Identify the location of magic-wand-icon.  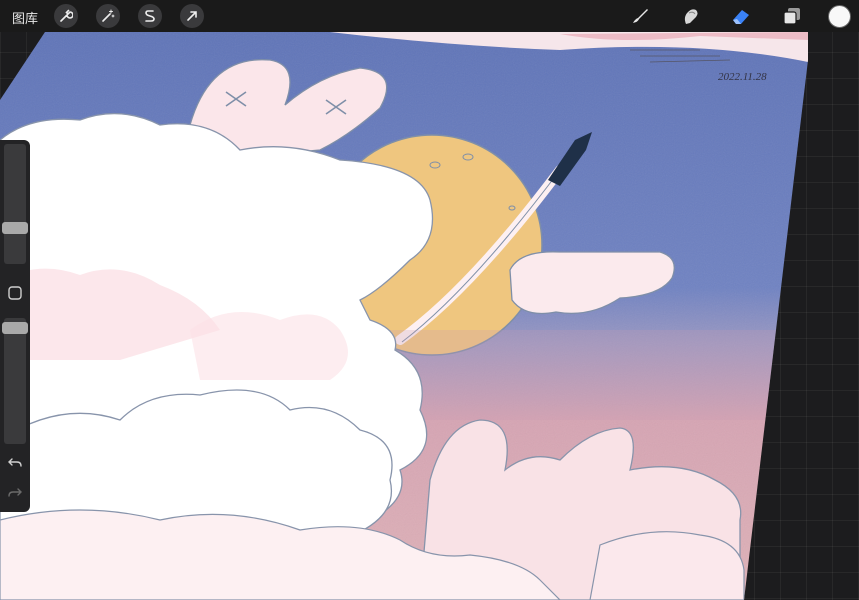
(108, 16).